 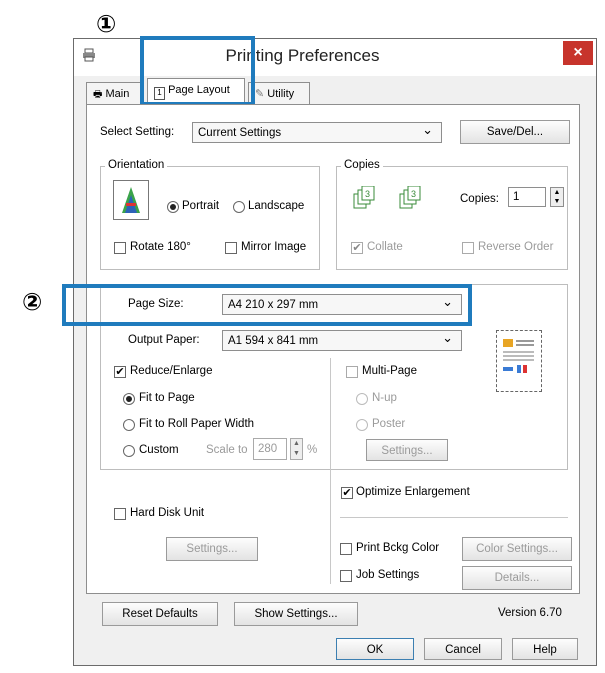 I want to click on callout-number-2: ②, so click(x=32, y=302).